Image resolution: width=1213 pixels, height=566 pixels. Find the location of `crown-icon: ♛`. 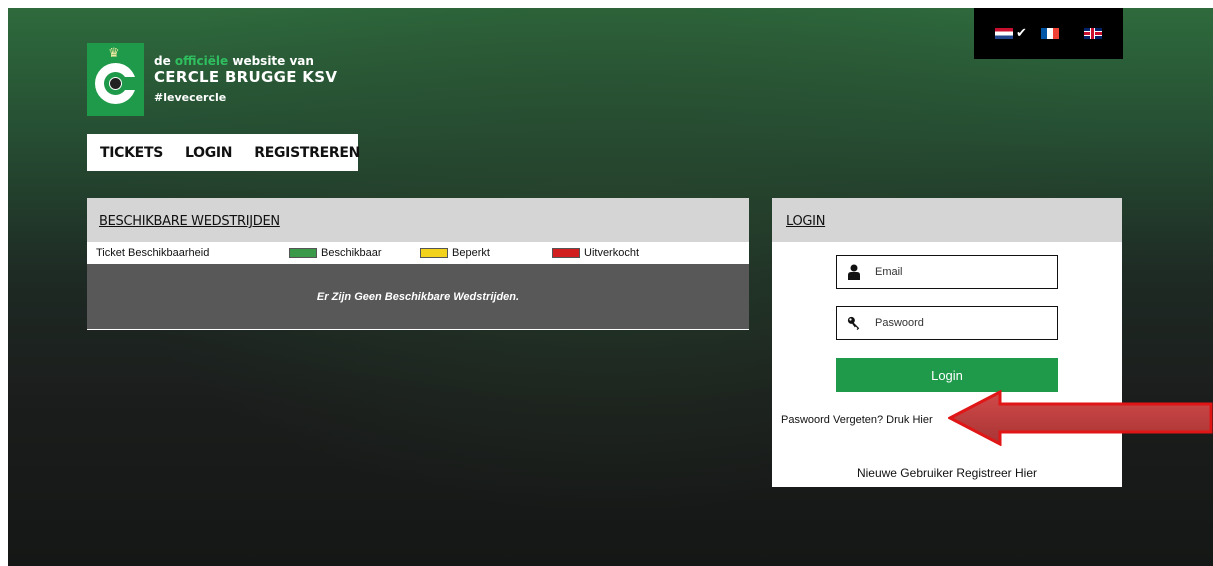

crown-icon: ♛ is located at coordinates (114, 52).